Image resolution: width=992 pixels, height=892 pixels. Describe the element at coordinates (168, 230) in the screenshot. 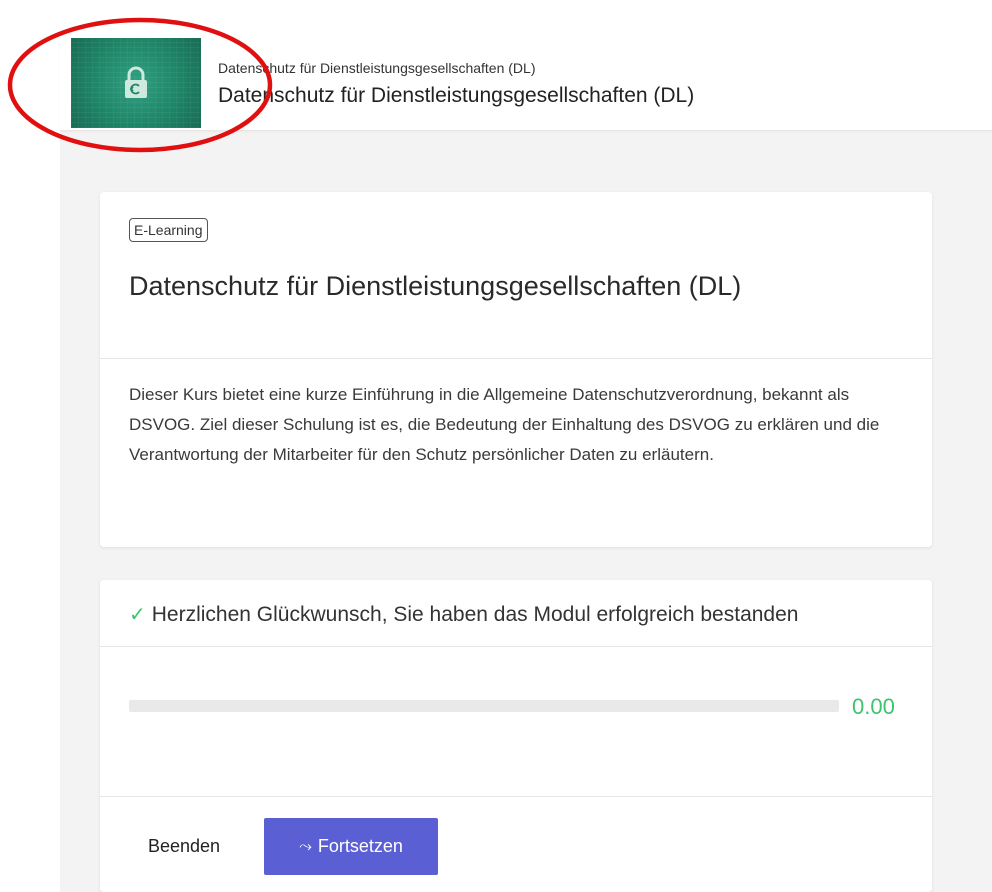

I see `course-type-tag: E-Learning` at that location.